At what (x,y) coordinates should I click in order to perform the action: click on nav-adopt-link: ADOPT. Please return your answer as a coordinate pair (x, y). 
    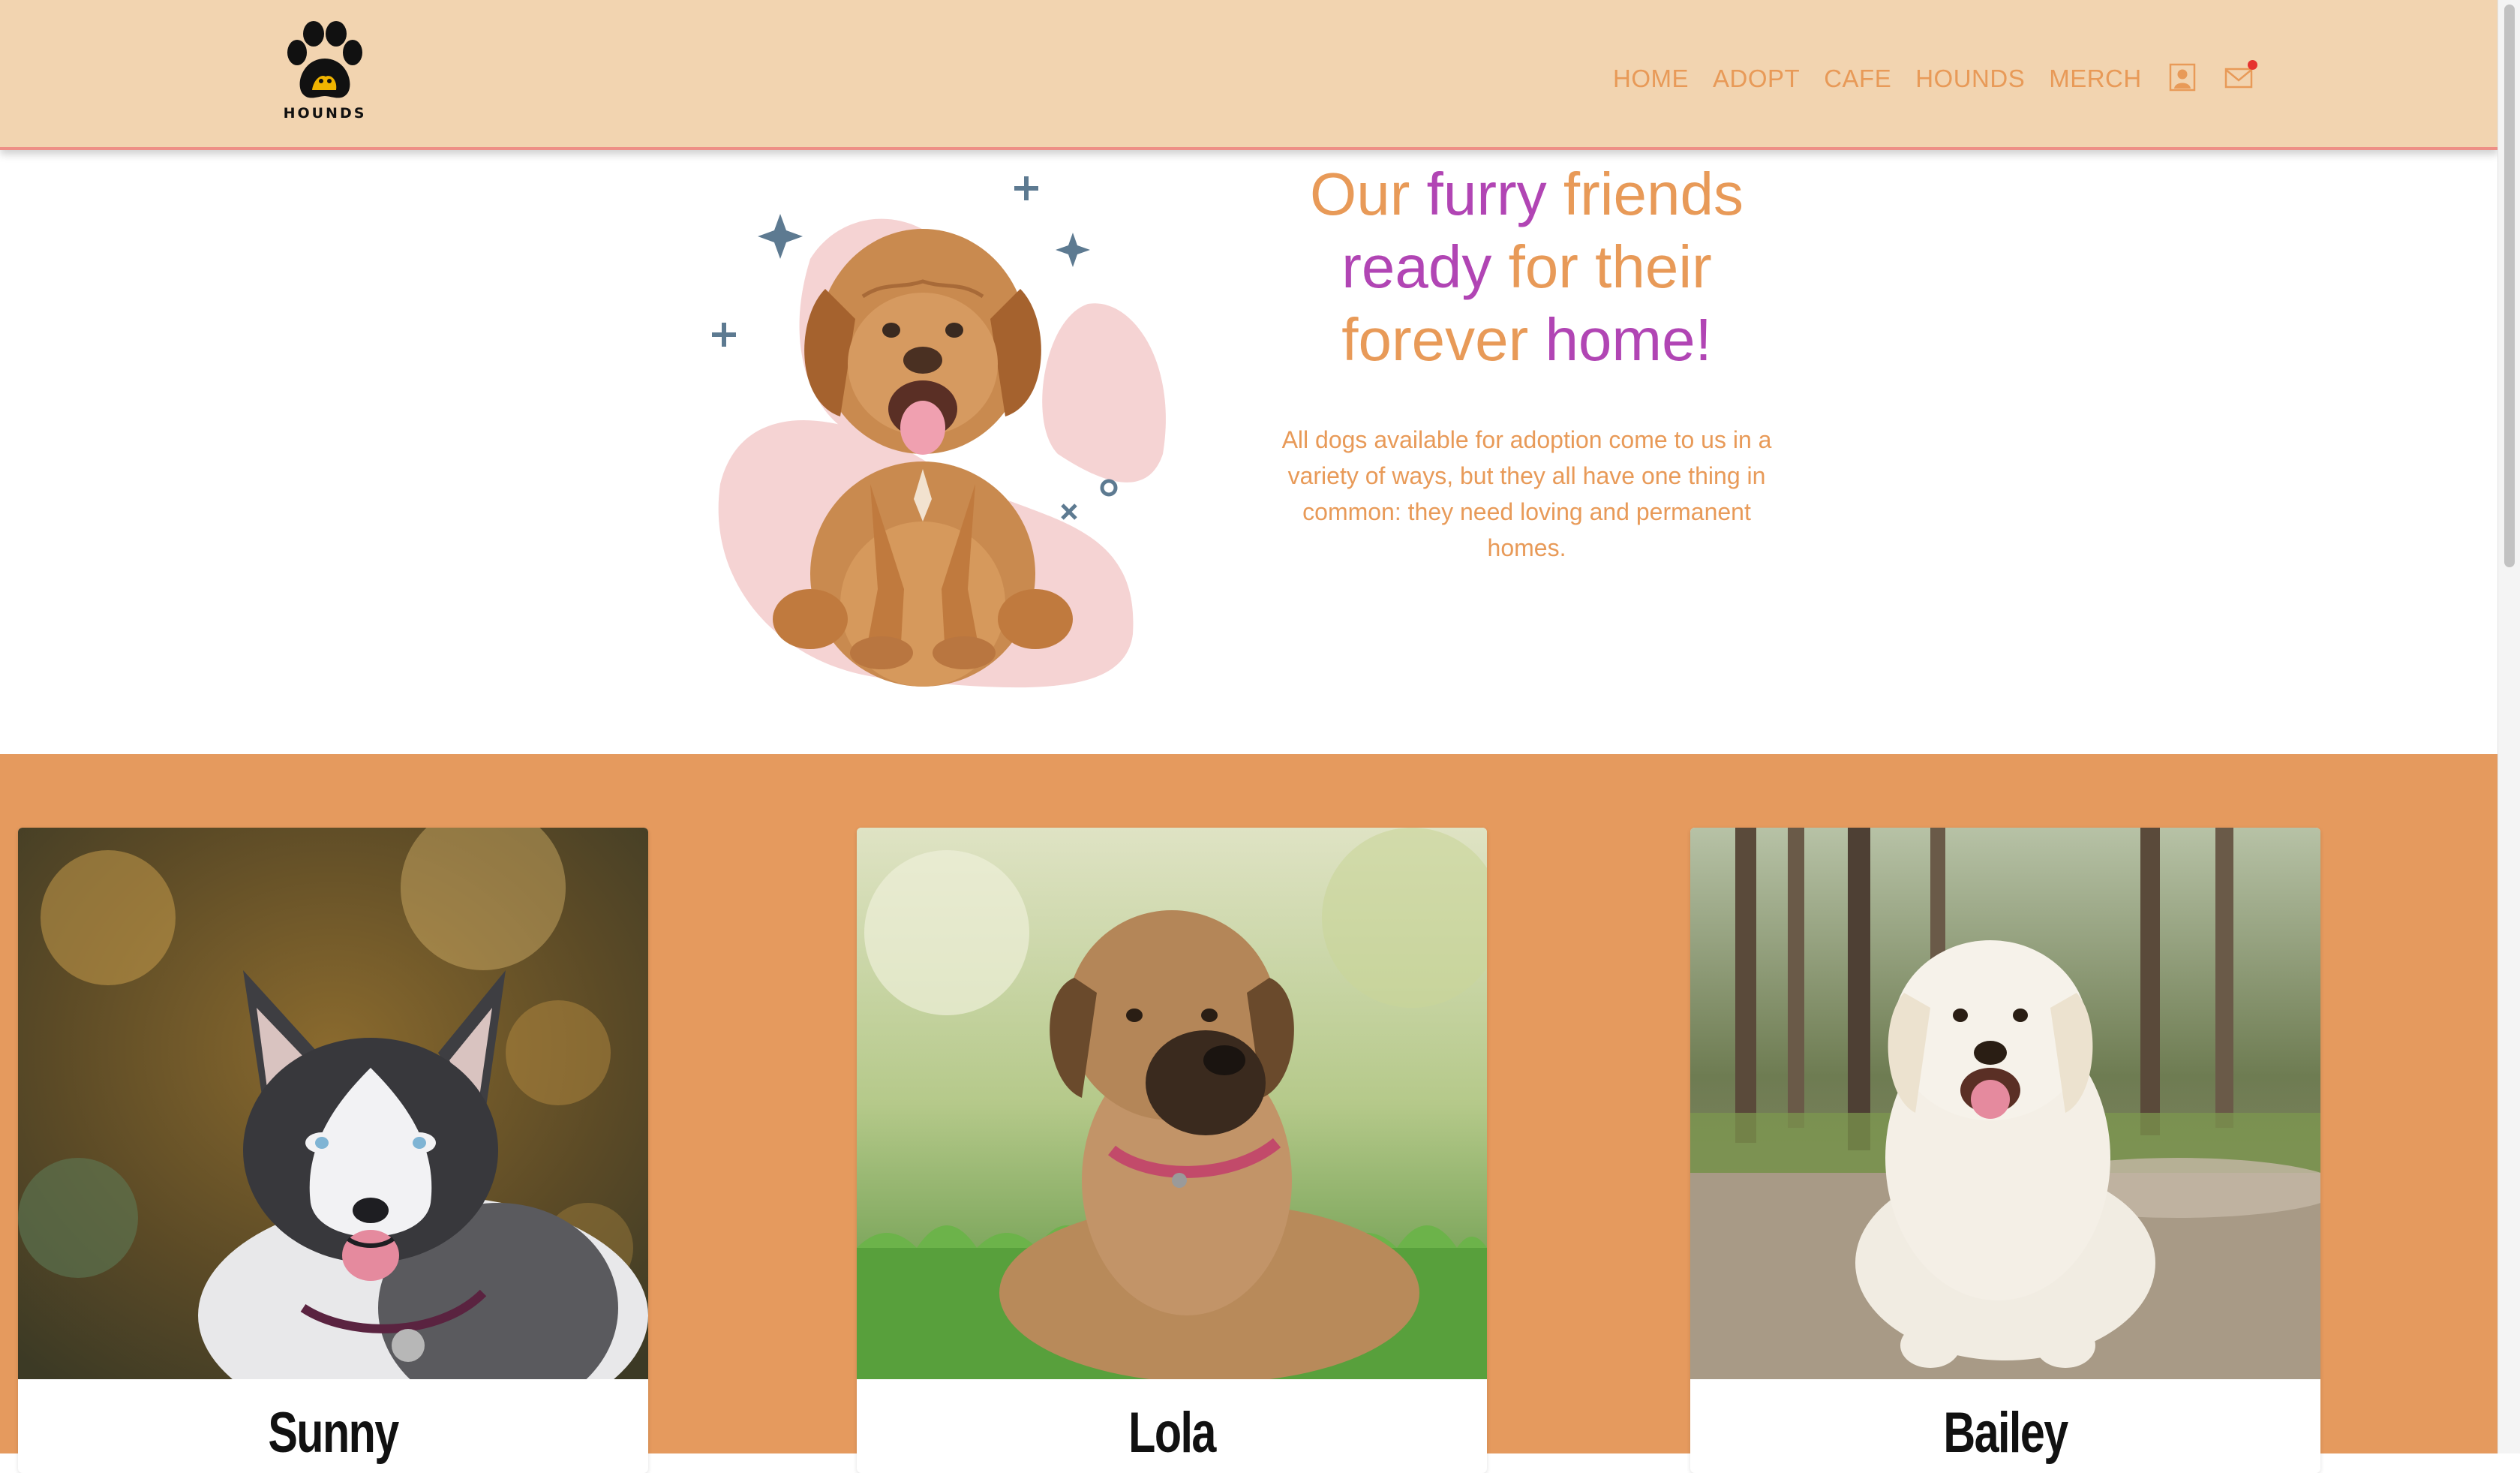
    Looking at the image, I should click on (1756, 79).